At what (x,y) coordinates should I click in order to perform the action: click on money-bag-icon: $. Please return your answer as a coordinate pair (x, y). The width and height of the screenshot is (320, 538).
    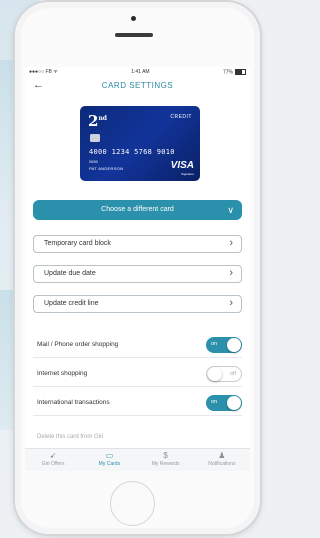
    Looking at the image, I should click on (165, 455).